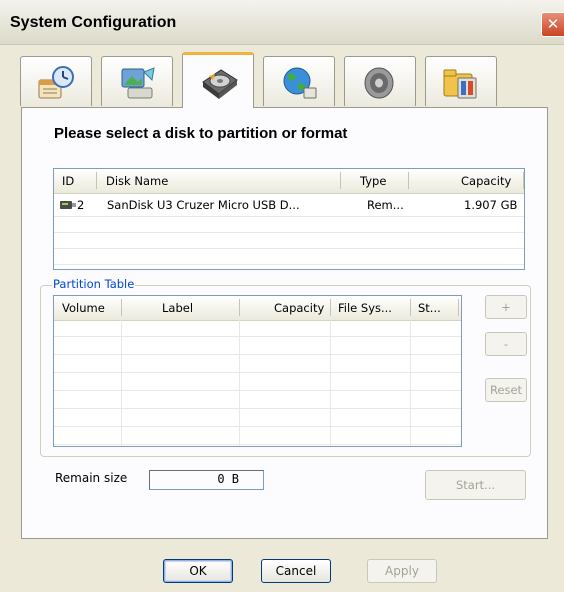 This screenshot has height=592, width=564. Describe the element at coordinates (491, 205) in the screenshot. I see `disk-capacity: 1.907 GB` at that location.